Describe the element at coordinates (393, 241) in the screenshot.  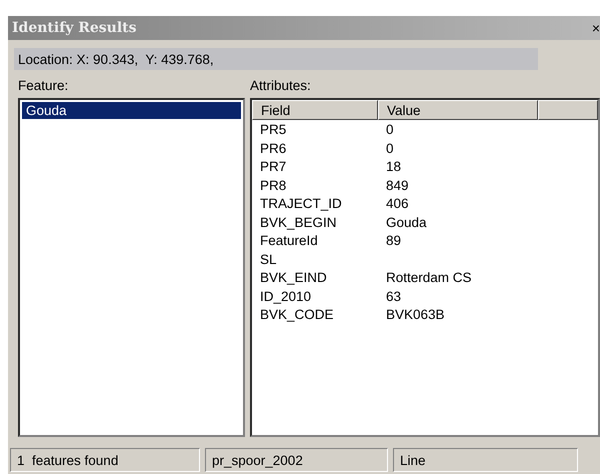
I see `table-cell-text: 89` at that location.